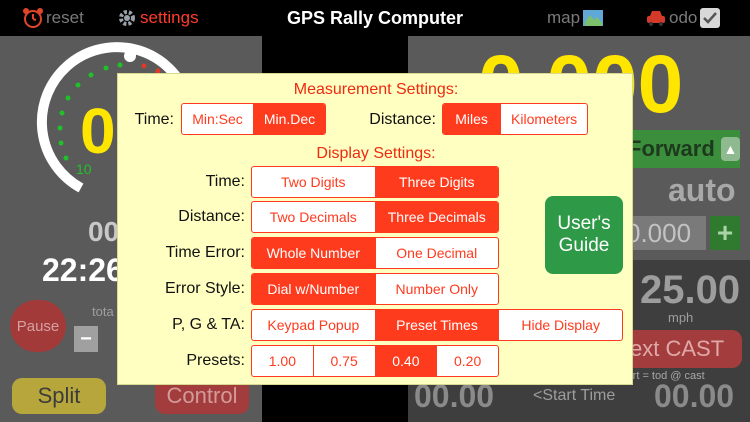 The height and width of the screenshot is (422, 750). Describe the element at coordinates (211, 216) in the screenshot. I see `display-distance-label: Distance:` at that location.